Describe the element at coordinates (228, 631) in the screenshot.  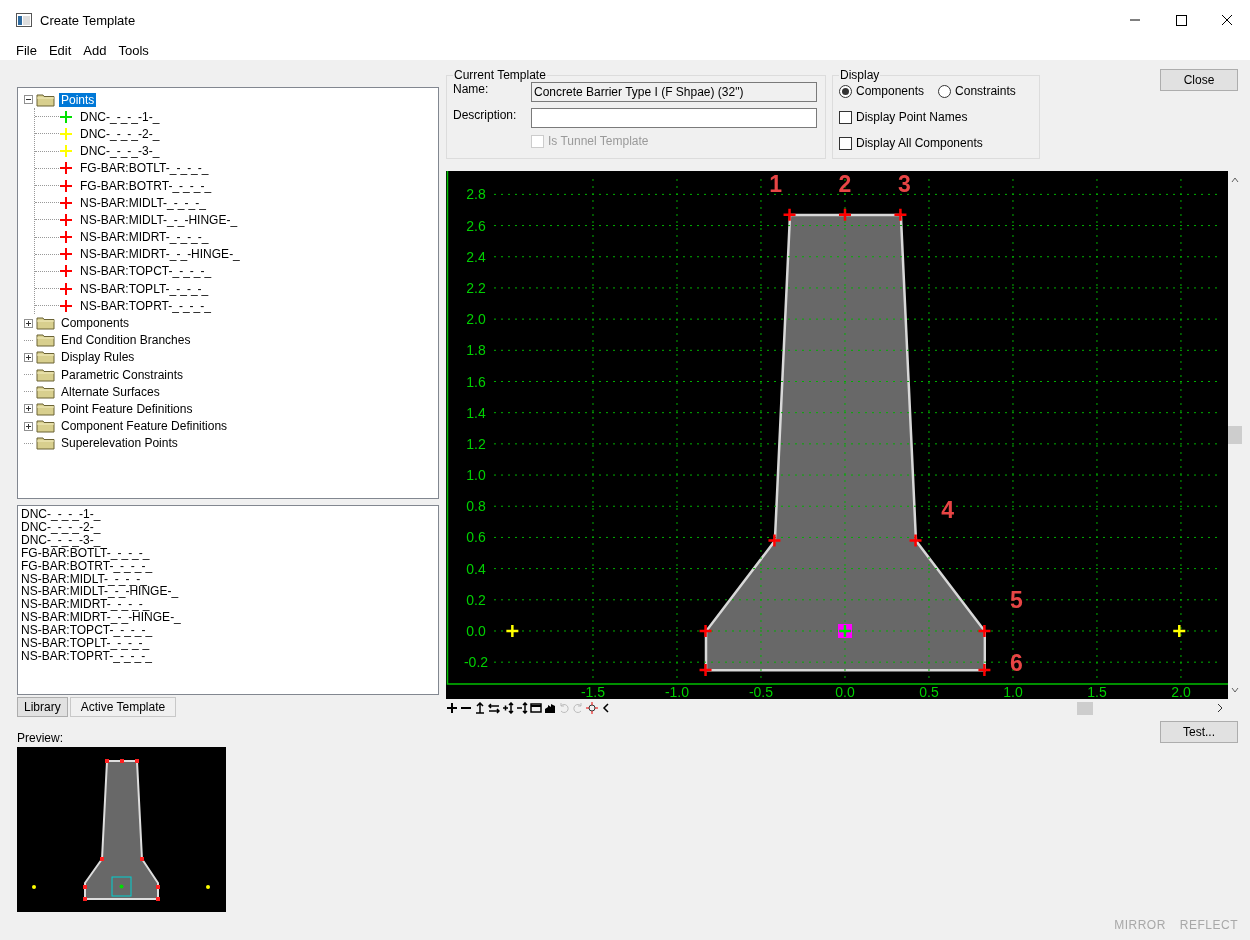
I see `list-item: NS-BAR:TOPCT-_-_-_-_` at that location.